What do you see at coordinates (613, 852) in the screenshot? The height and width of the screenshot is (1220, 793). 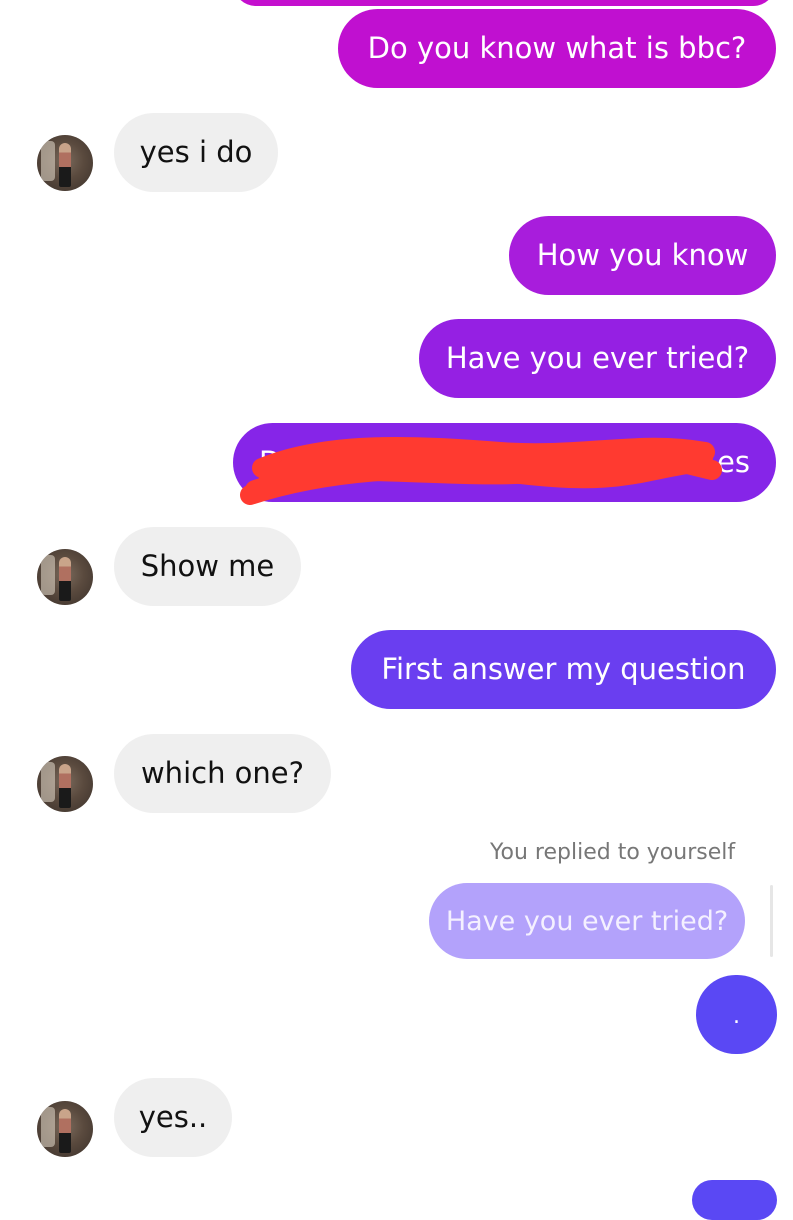 I see `reply-note: You replied to yourself` at bounding box center [613, 852].